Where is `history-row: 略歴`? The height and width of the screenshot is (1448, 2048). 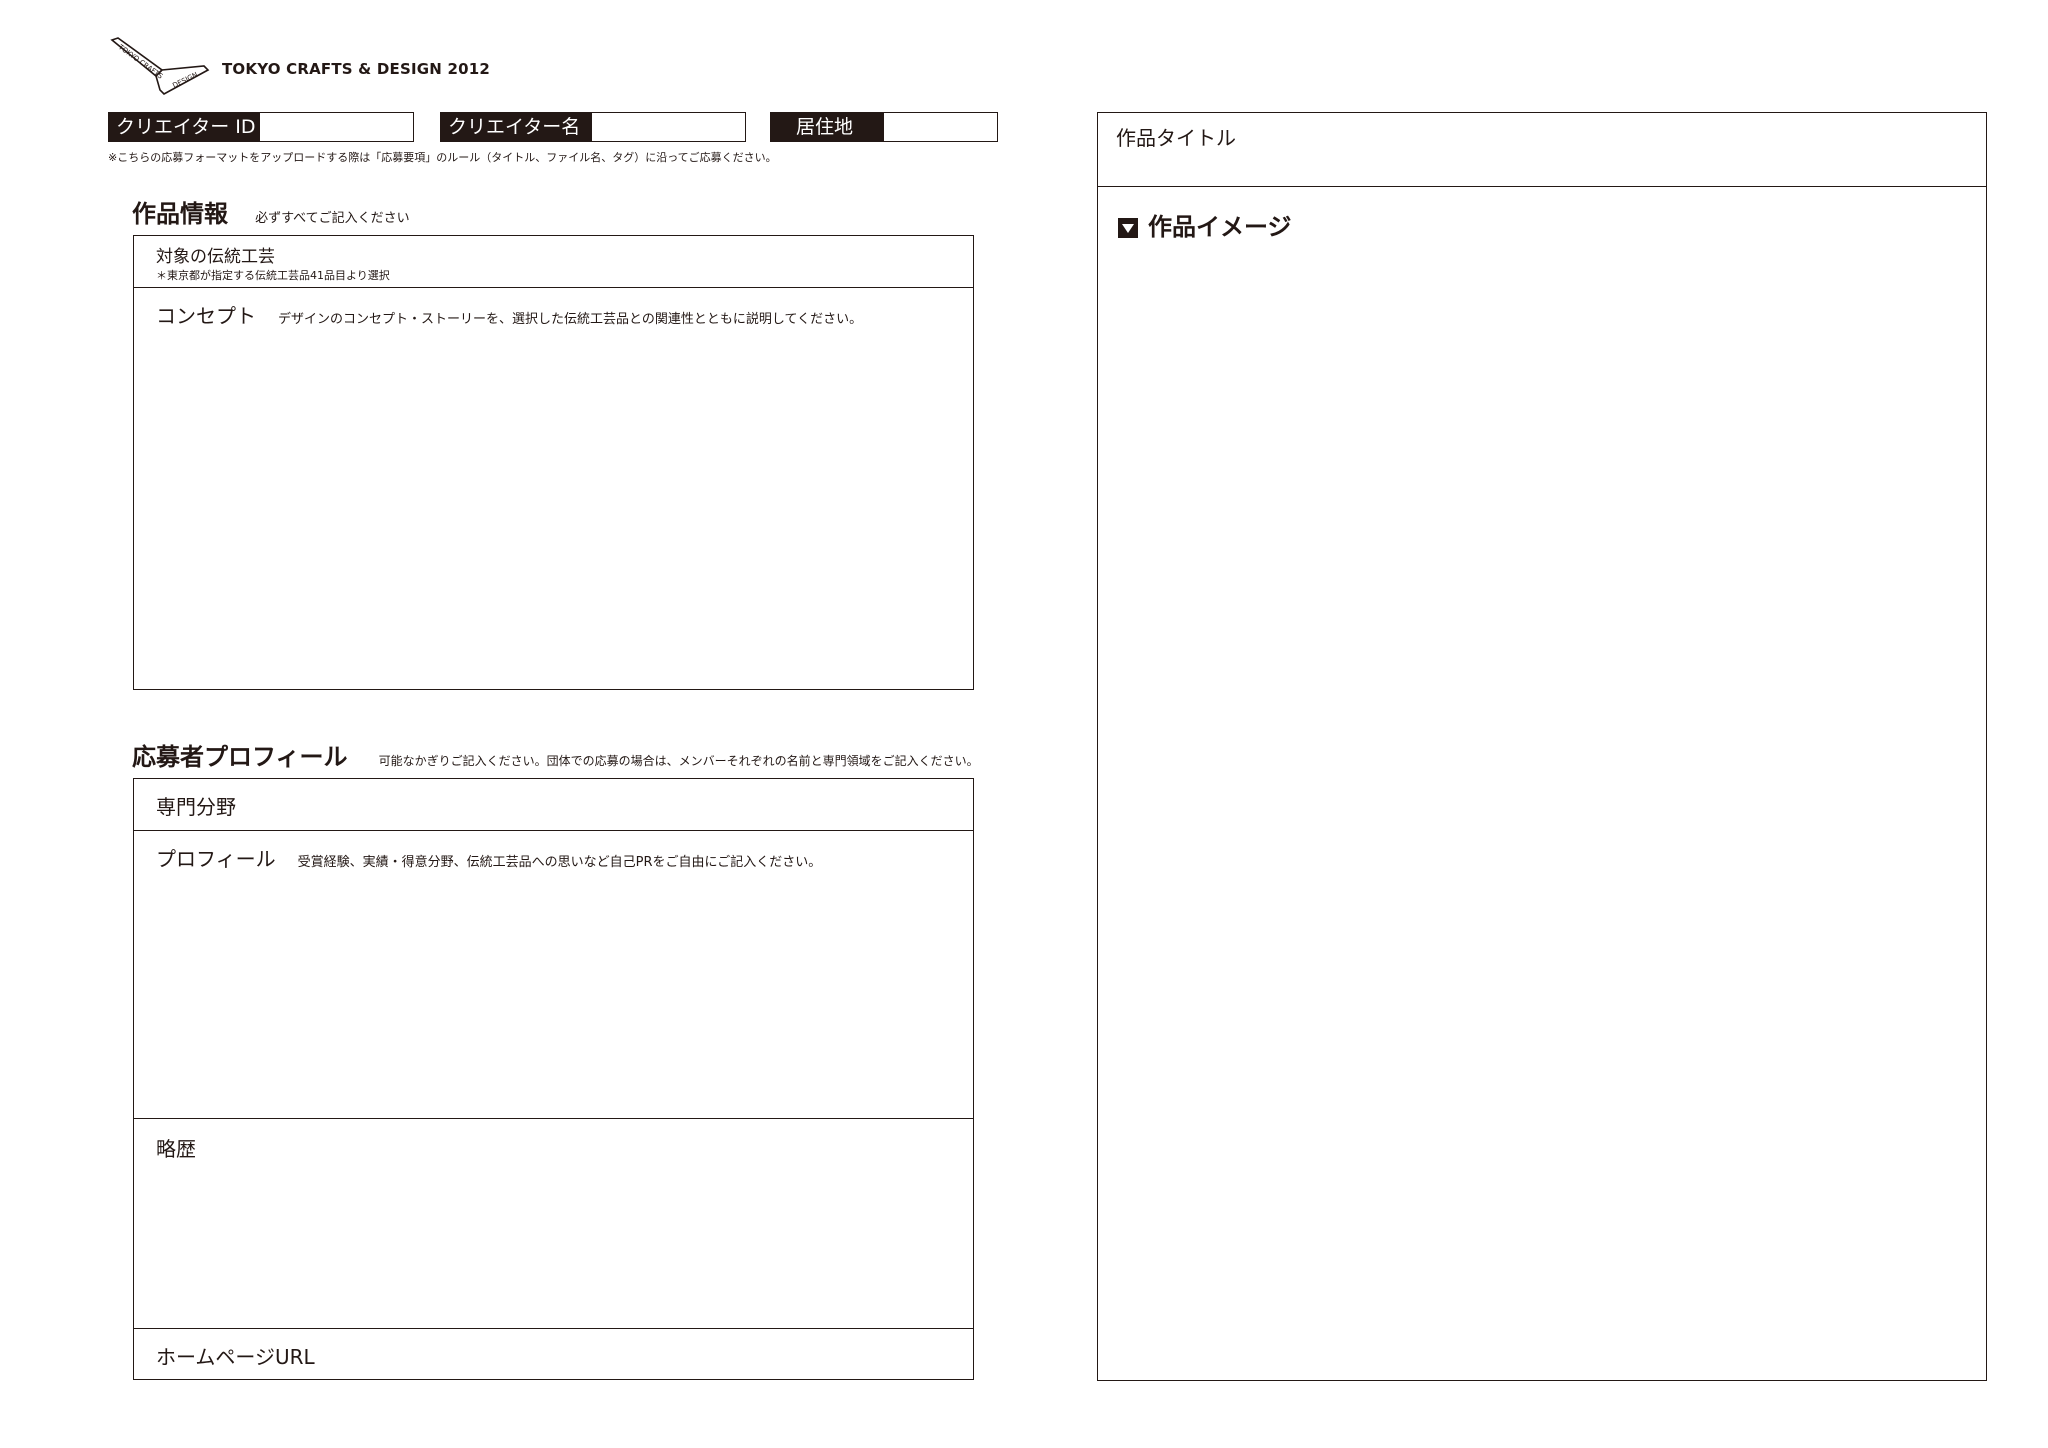
history-row: 略歴 is located at coordinates (553, 1224).